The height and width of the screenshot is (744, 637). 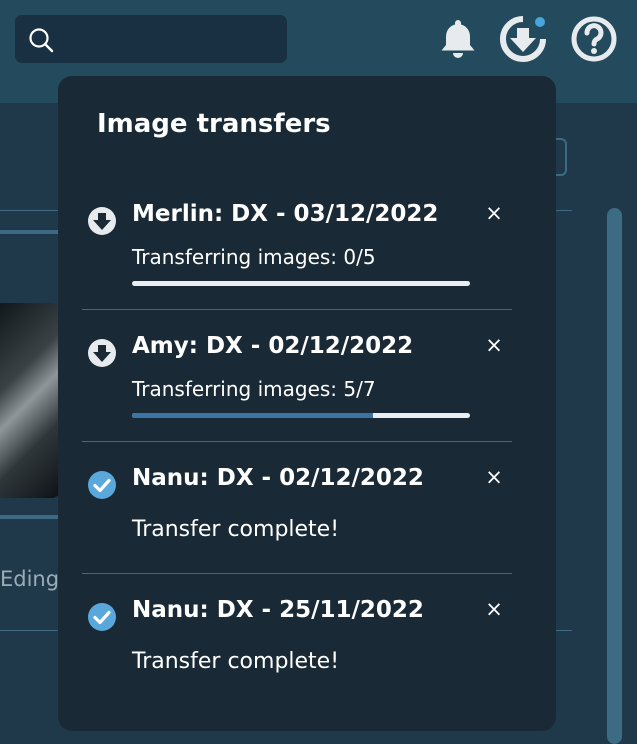 I want to click on image-card-border-top, so click(x=30, y=232).